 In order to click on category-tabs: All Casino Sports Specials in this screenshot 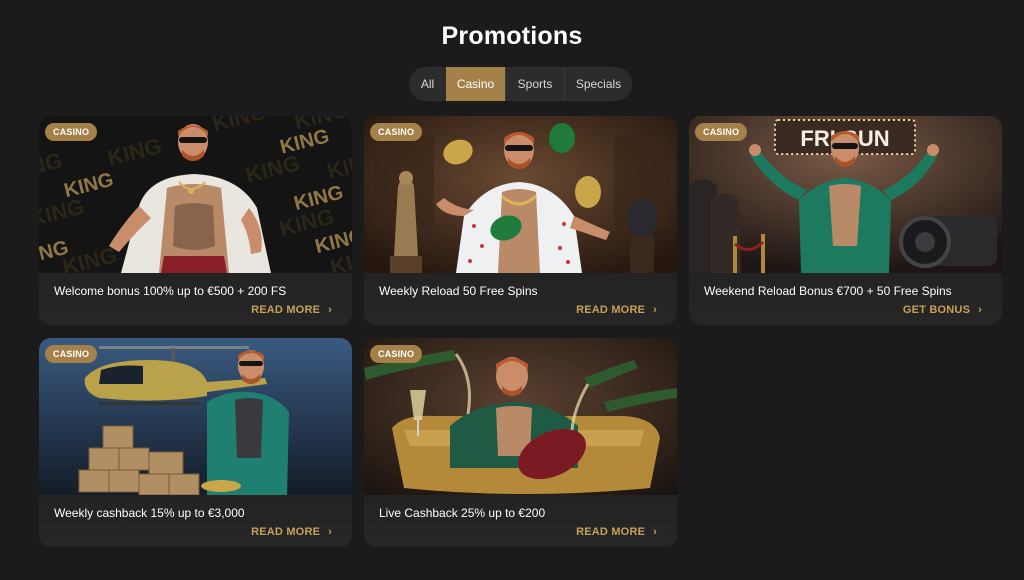, I will do `click(520, 84)`.